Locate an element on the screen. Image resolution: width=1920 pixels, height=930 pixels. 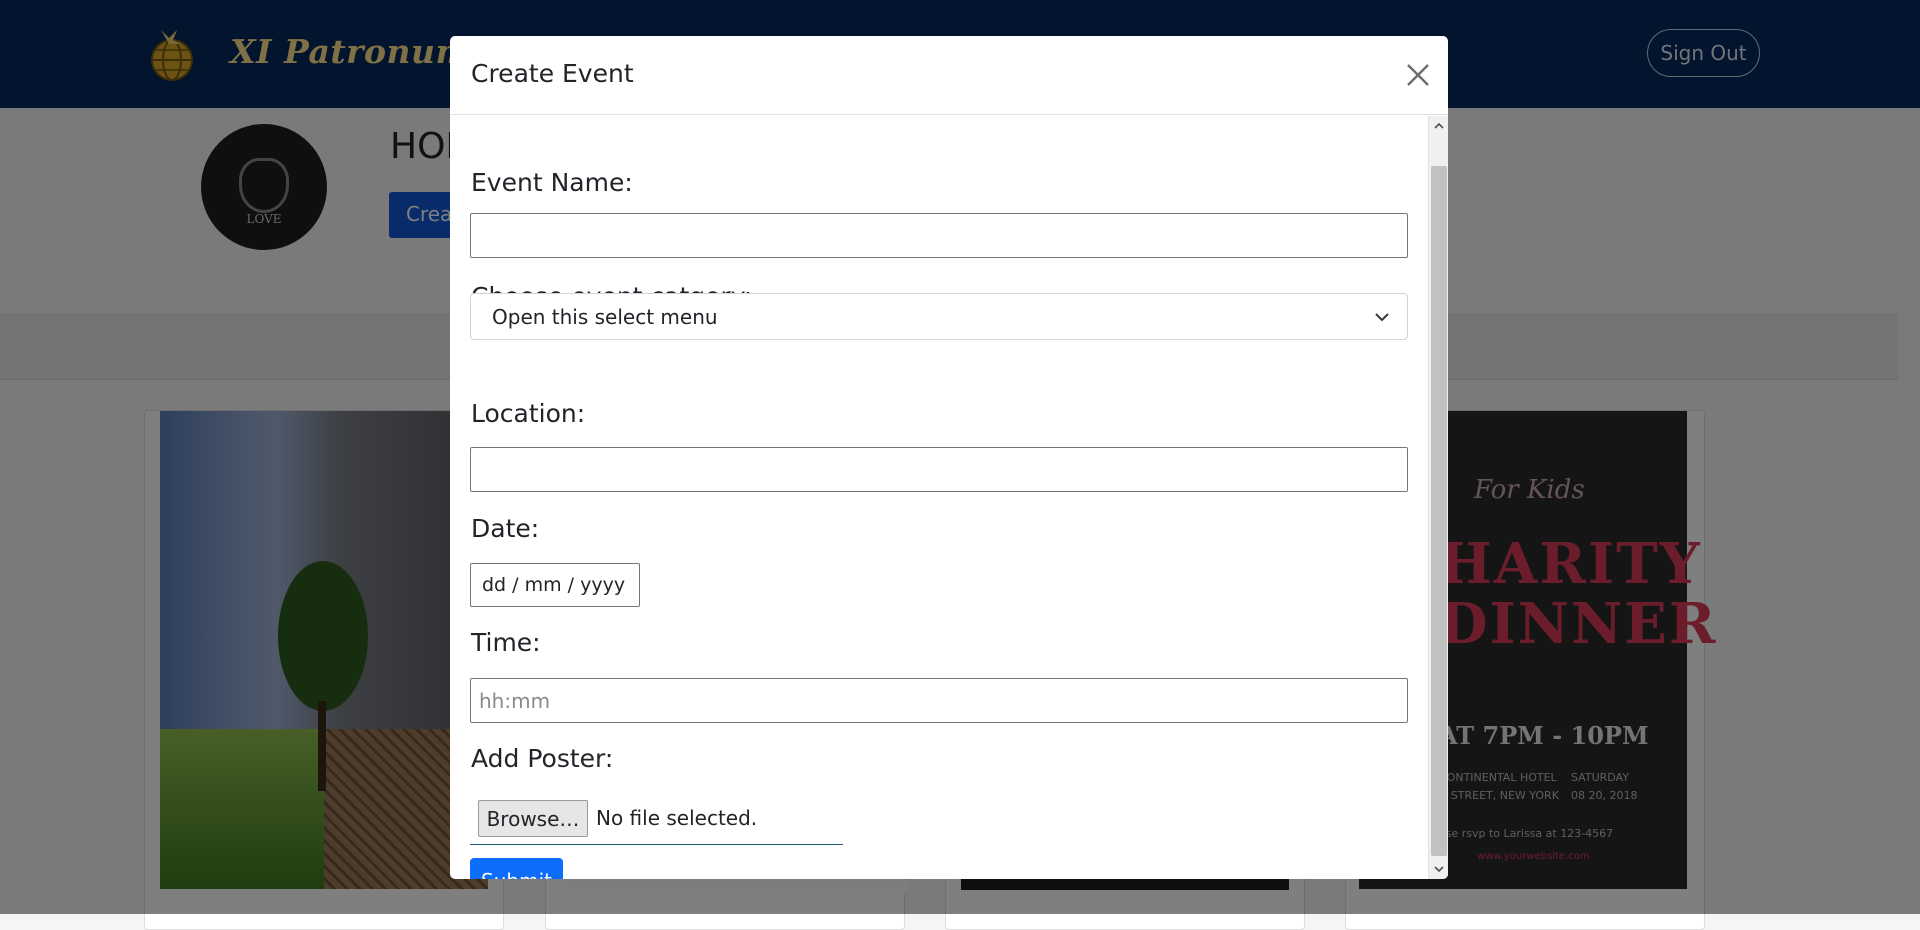
chevron-up-icon is located at coordinates (1439, 125).